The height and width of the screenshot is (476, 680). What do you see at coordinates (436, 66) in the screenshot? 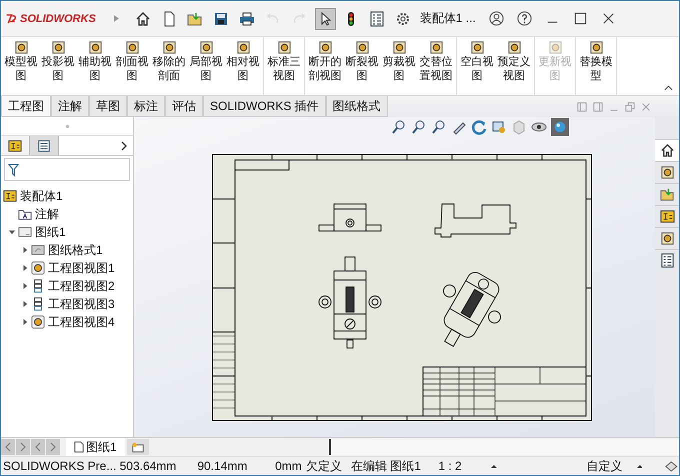
I see `ribbon-button: 交替位置视图` at bounding box center [436, 66].